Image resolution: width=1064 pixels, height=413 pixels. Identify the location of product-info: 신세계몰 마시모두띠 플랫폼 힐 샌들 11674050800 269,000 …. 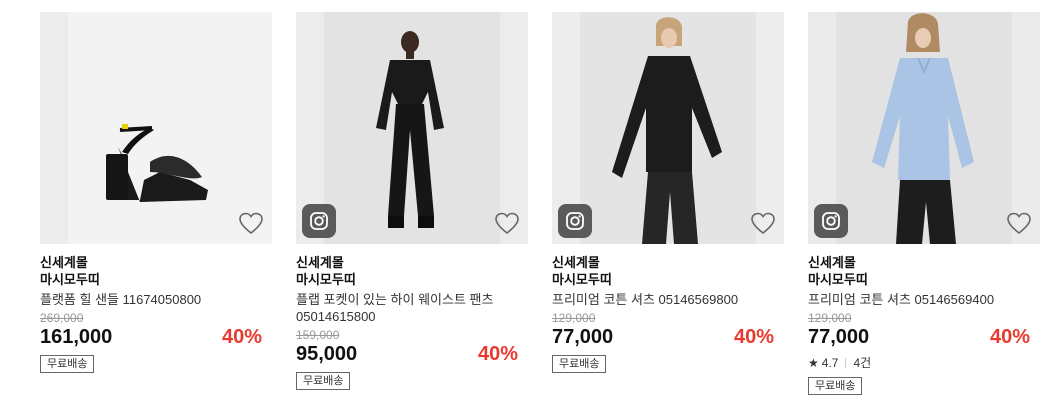
(156, 308).